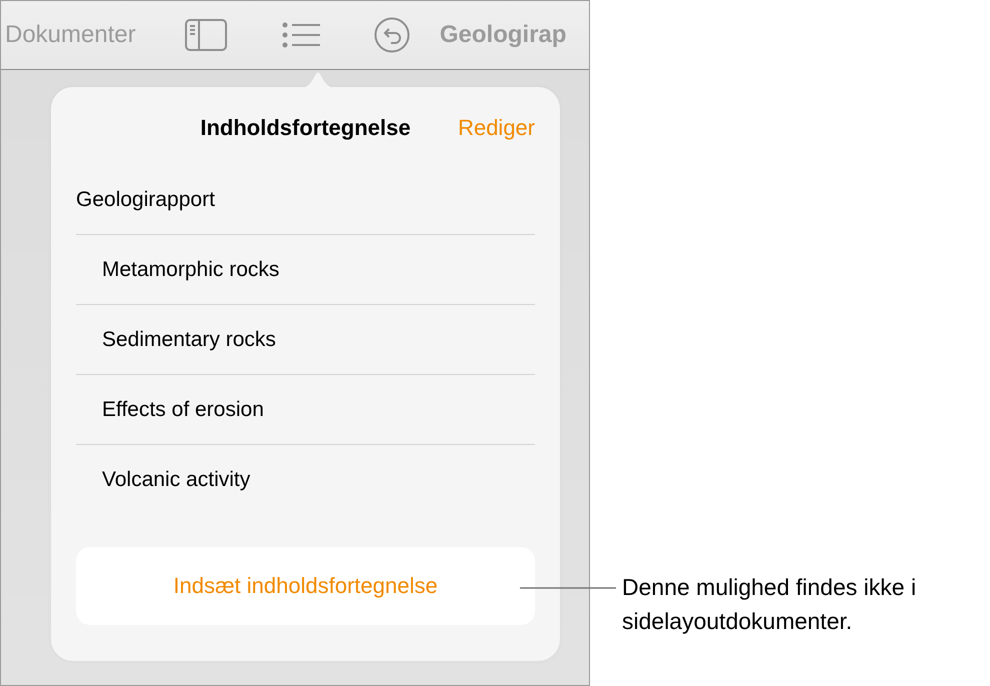 The width and height of the screenshot is (990, 686). What do you see at coordinates (191, 270) in the screenshot?
I see `toc-item: Metamorphic rocks` at bounding box center [191, 270].